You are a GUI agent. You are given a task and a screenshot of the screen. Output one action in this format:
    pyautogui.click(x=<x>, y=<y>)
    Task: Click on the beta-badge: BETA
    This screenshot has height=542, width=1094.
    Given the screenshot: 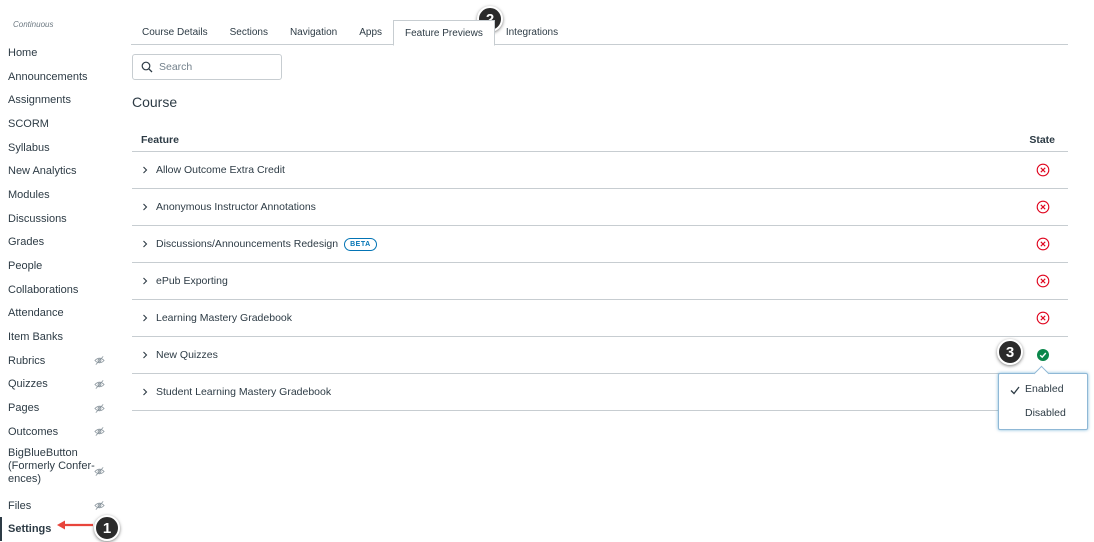 What is the action you would take?
    pyautogui.click(x=360, y=244)
    